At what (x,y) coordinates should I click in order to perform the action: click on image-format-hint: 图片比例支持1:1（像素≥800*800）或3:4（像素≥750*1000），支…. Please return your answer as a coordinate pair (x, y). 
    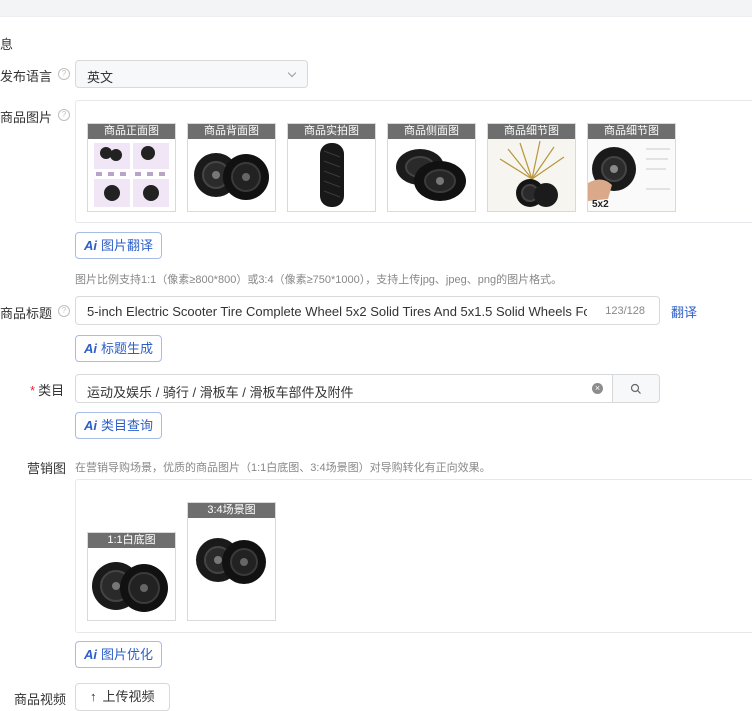
    Looking at the image, I should click on (319, 280).